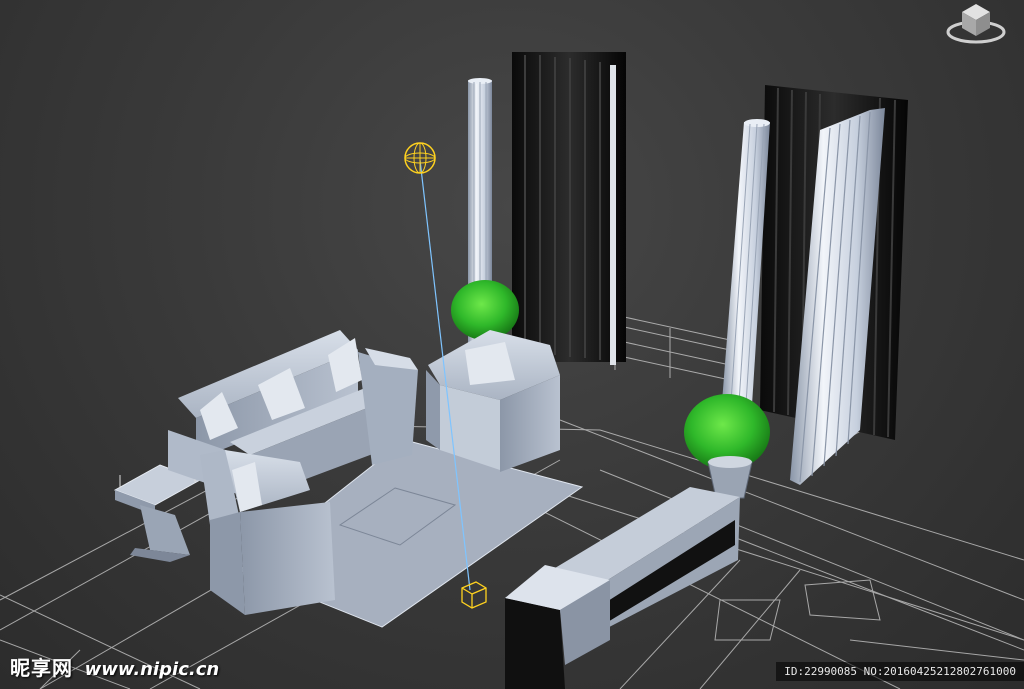 This screenshot has width=1024, height=689. Describe the element at coordinates (152, 669) in the screenshot. I see `watermark-url: www.nipic.cn` at that location.